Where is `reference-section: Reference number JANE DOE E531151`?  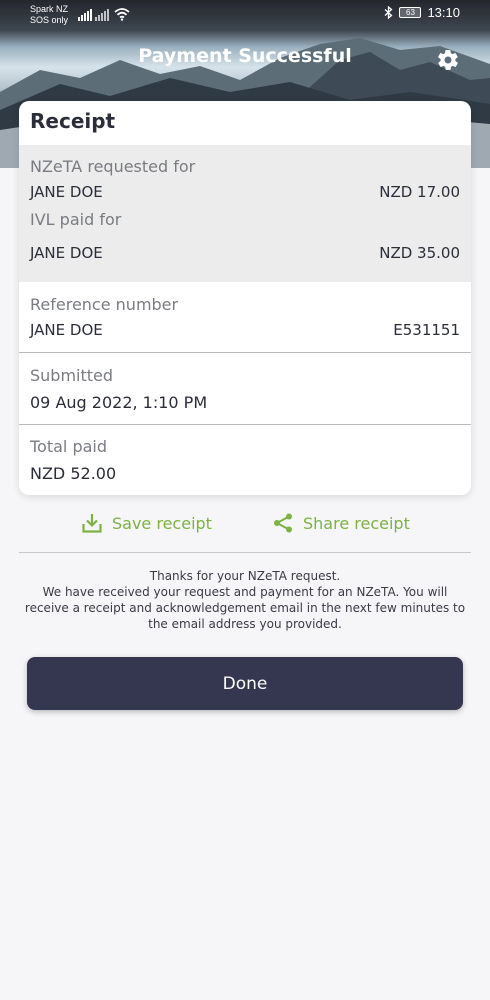
reference-section: Reference number JANE DOE E531151 is located at coordinates (245, 317).